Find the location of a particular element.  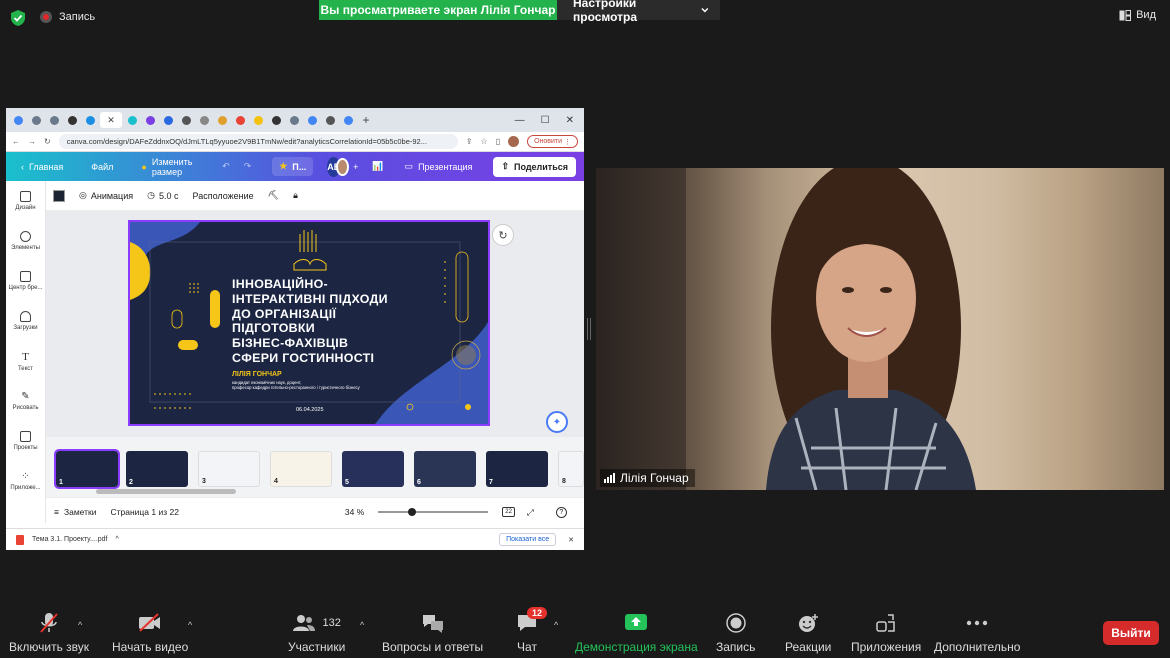

analytics-icon: 📊 is located at coordinates (377, 166).